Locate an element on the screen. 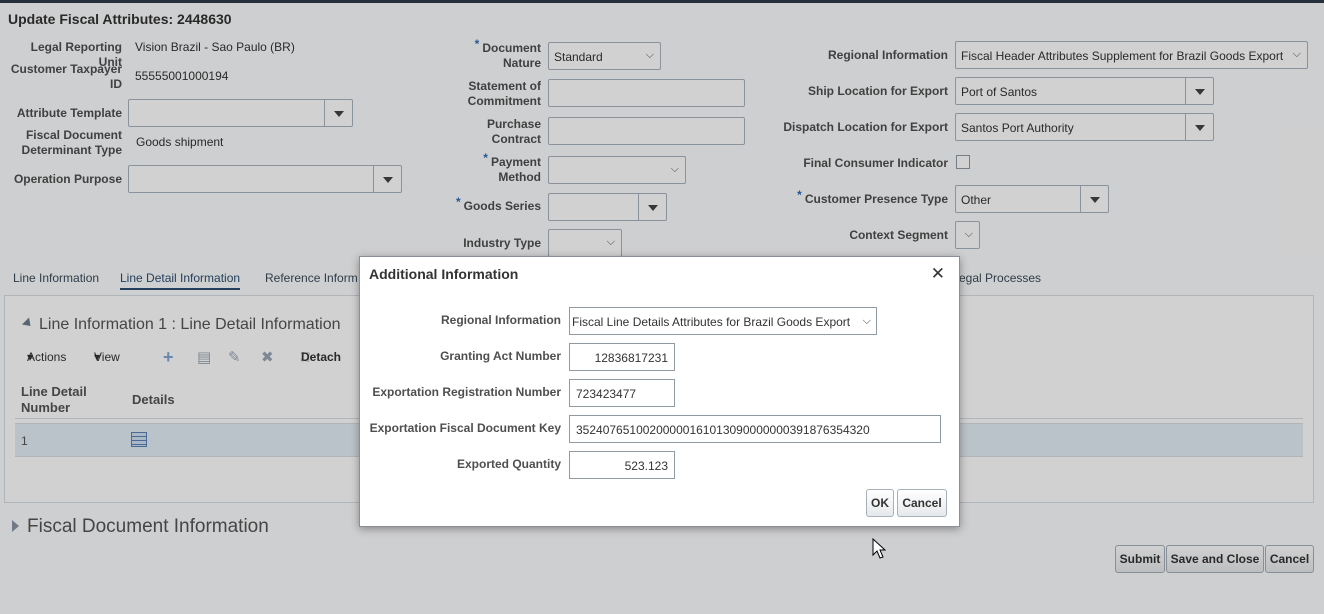 The image size is (1324, 614). dialog-regional-information-label: Regional Information is located at coordinates (501, 320).